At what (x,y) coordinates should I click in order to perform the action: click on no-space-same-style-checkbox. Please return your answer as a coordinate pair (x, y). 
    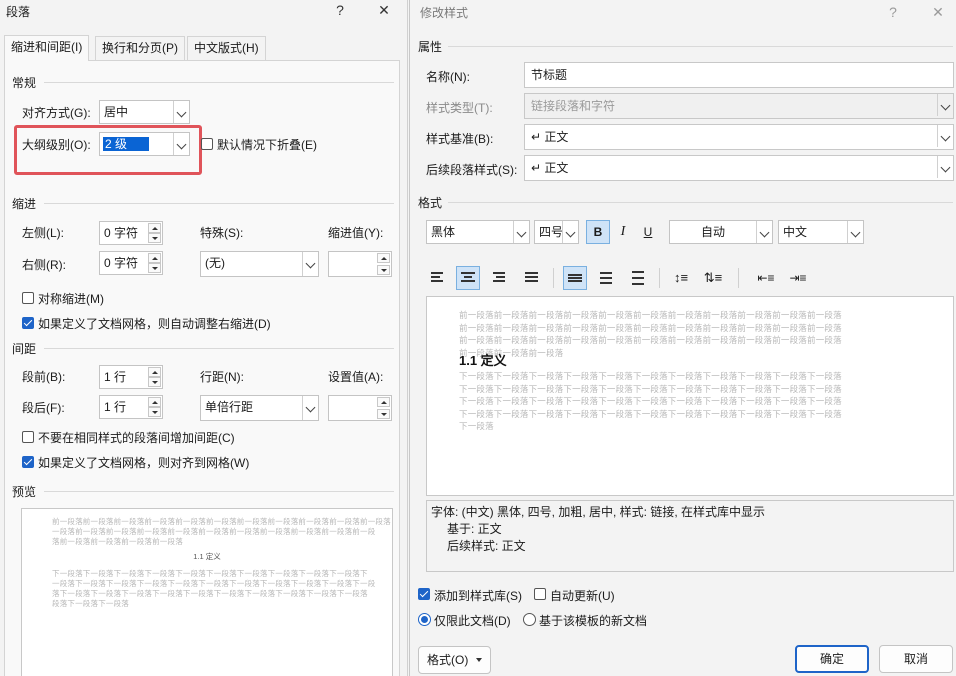
    Looking at the image, I should click on (28, 437).